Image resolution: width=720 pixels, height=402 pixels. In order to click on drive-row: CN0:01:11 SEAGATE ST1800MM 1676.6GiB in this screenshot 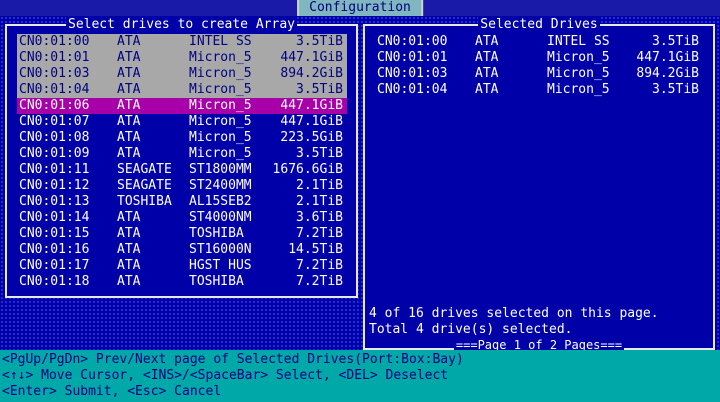, I will do `click(182, 170)`.